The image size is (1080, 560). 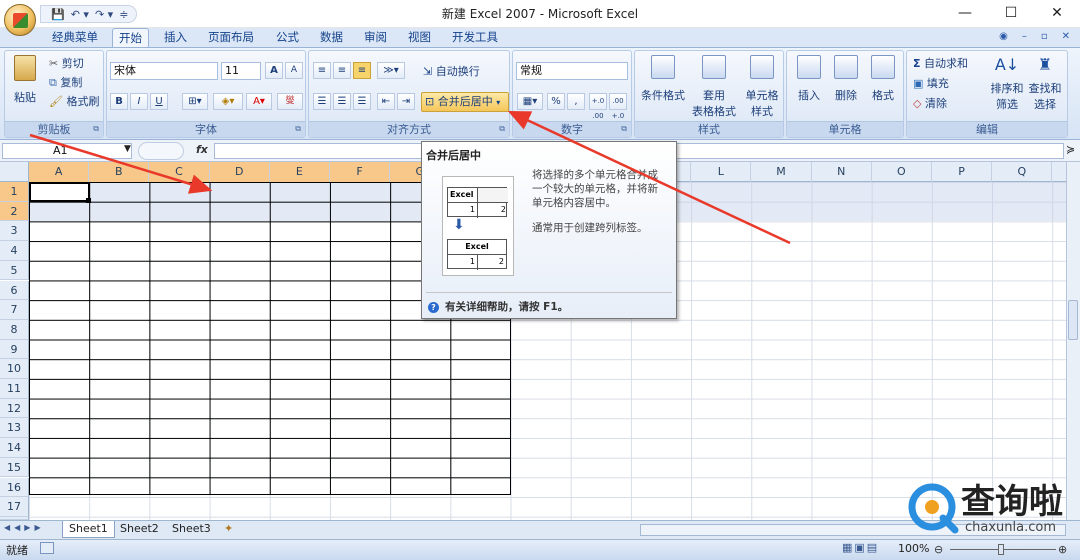 What do you see at coordinates (47, 548) in the screenshot?
I see `macro-record-icon` at bounding box center [47, 548].